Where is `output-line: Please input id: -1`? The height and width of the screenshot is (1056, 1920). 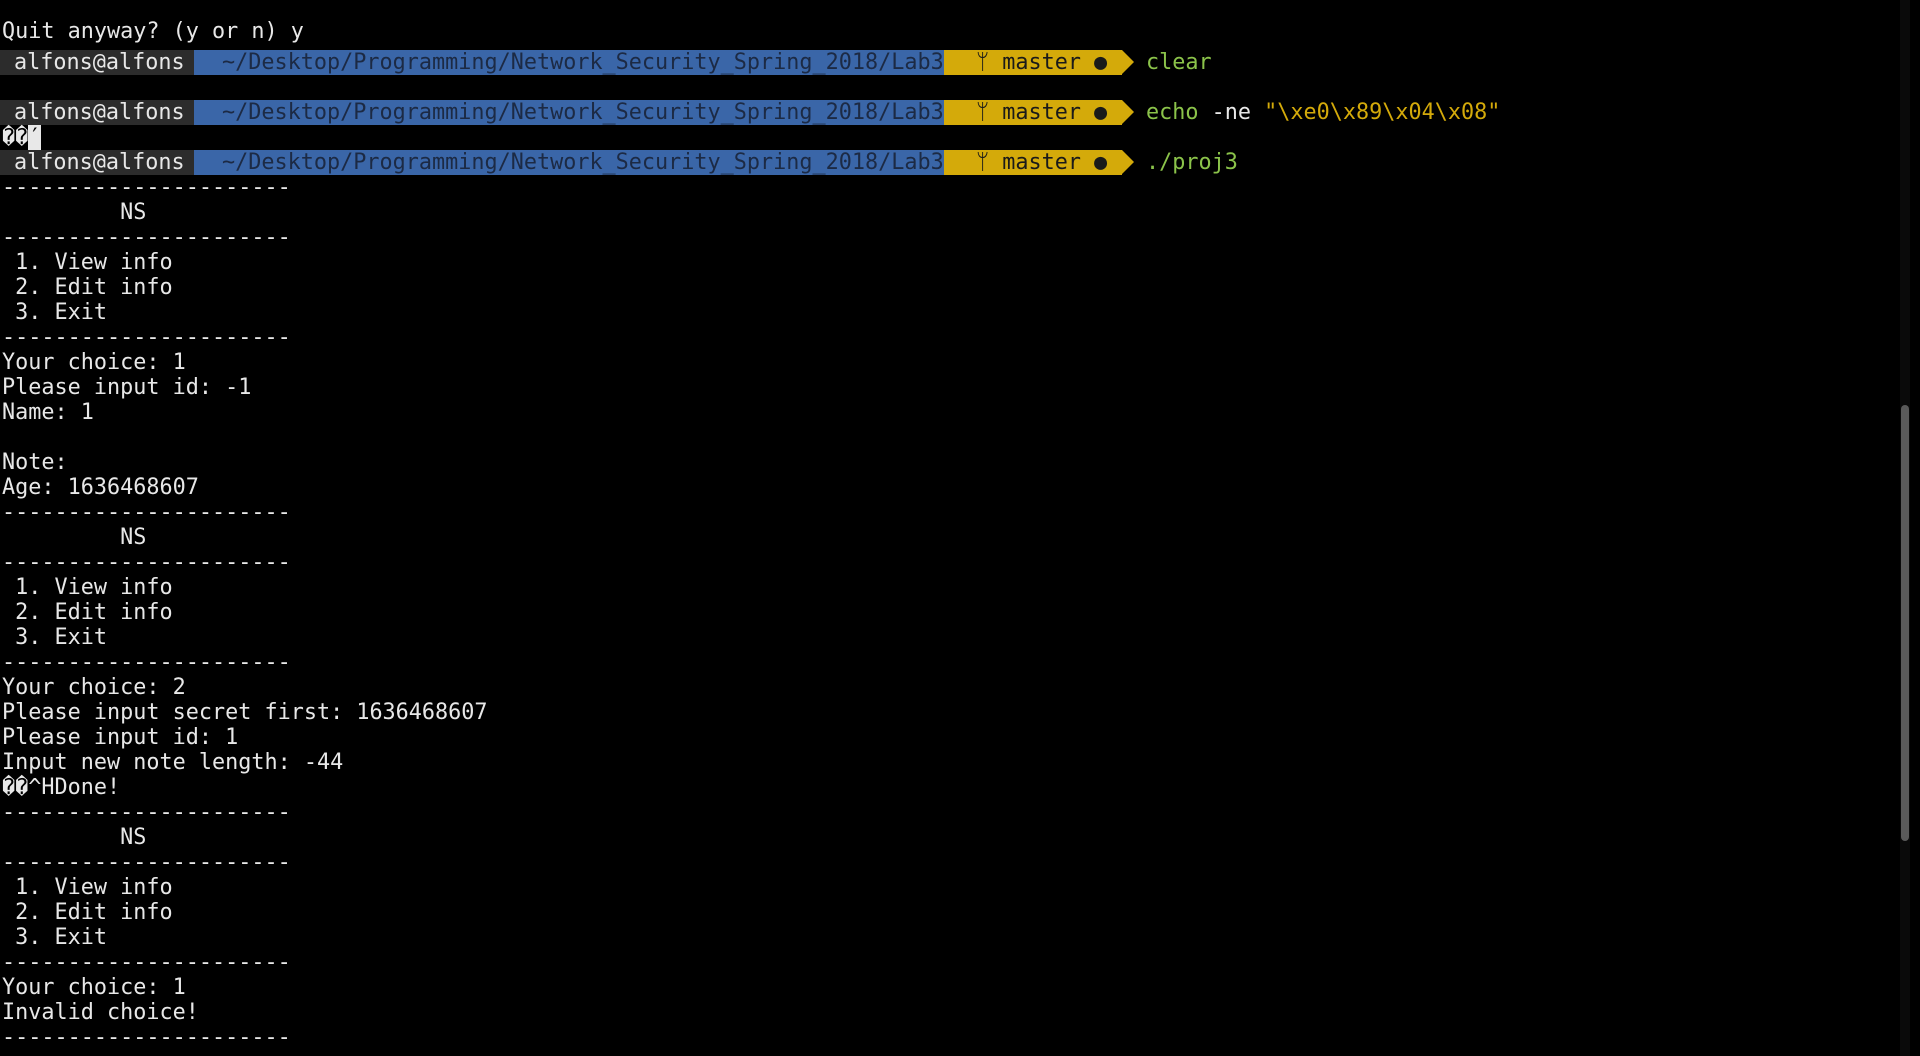 output-line: Please input id: -1 is located at coordinates (127, 387).